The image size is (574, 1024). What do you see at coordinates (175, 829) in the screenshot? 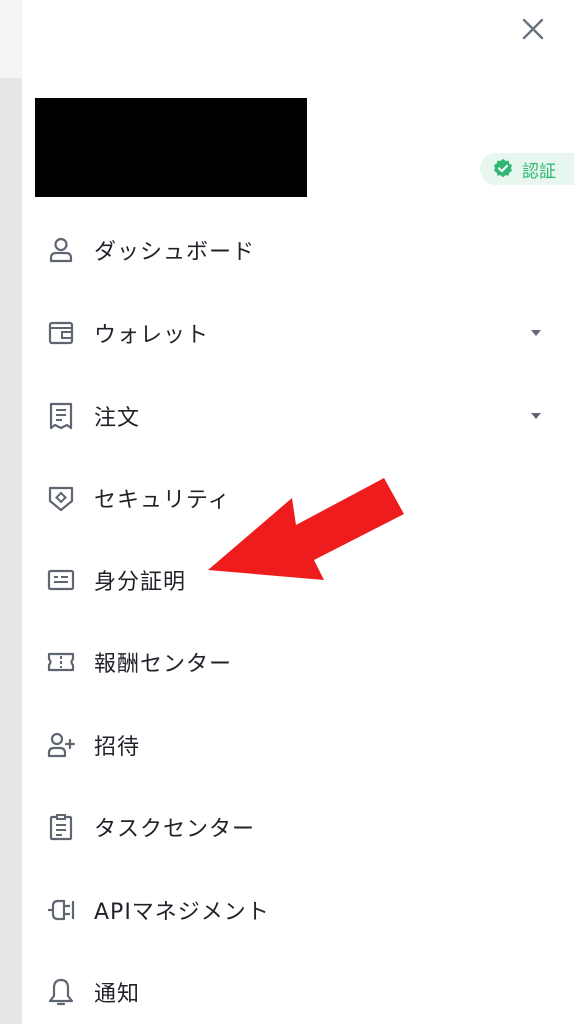
I see `menu-label-tasks: タスクセンター` at bounding box center [175, 829].